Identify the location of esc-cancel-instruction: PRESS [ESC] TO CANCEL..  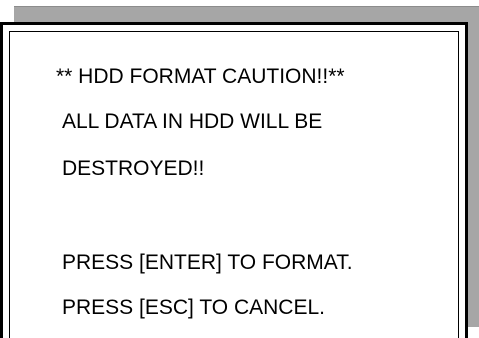
(193, 307).